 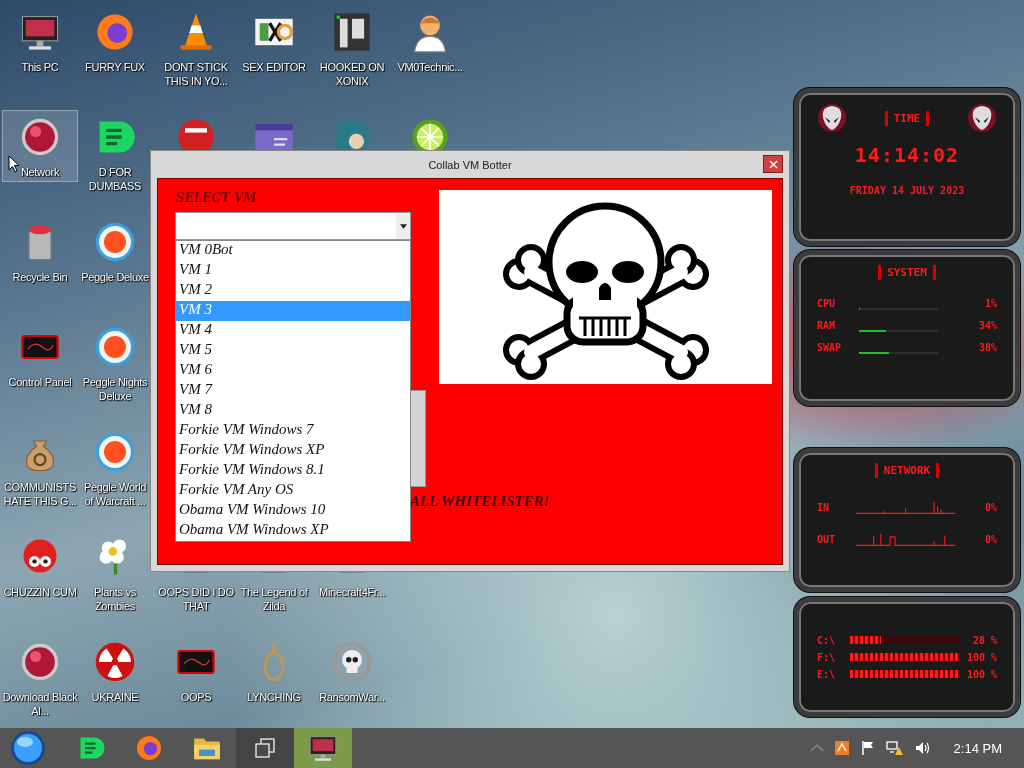 What do you see at coordinates (293, 411) in the screenshot?
I see `dropdown-option: VM 8` at bounding box center [293, 411].